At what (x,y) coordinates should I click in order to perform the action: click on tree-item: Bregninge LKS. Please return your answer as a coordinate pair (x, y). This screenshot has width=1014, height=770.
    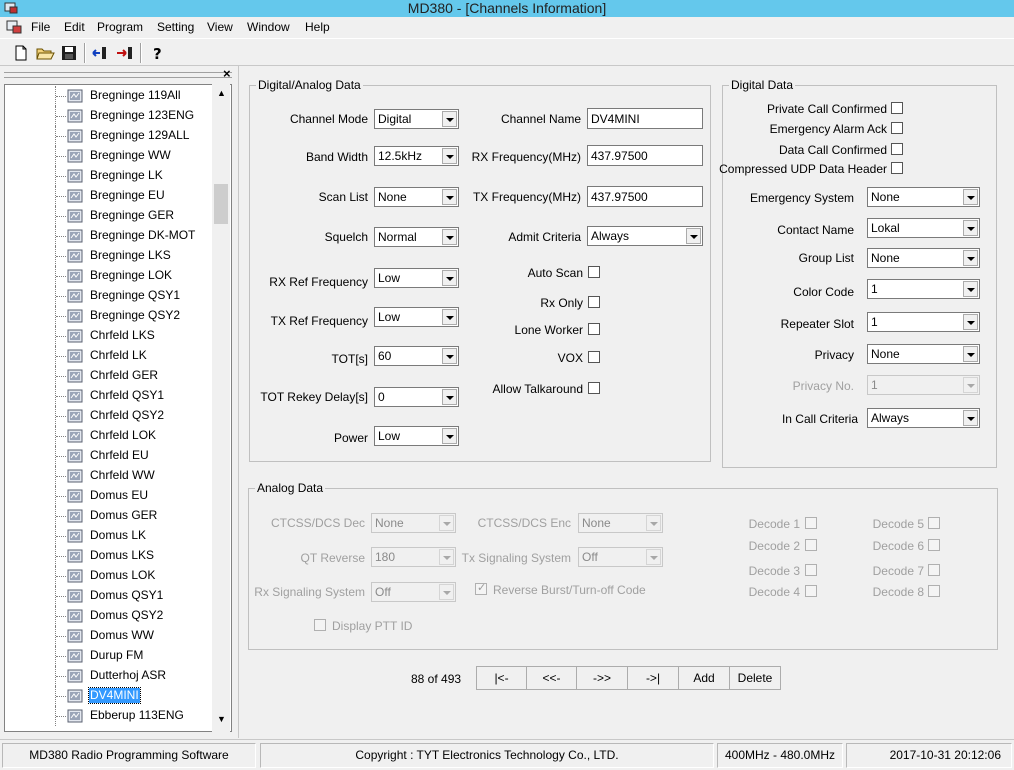
    Looking at the image, I should click on (110, 256).